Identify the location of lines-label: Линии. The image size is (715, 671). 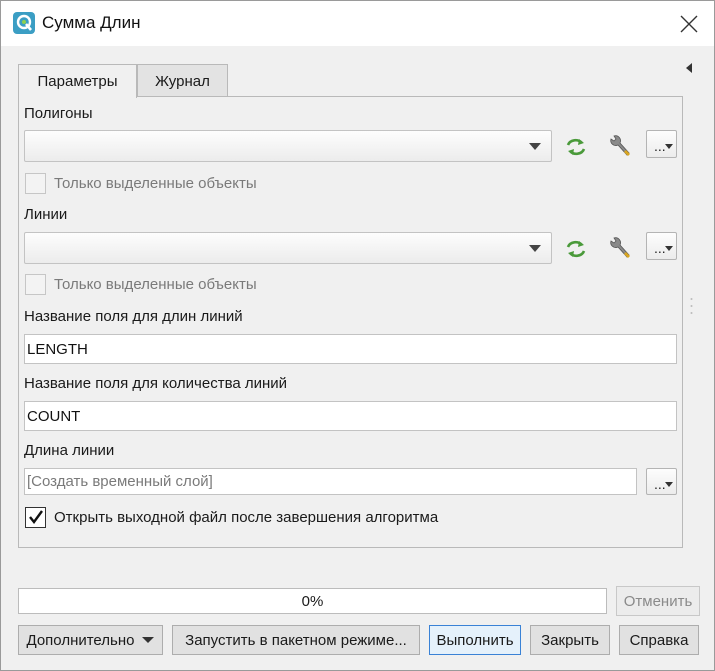
(46, 214).